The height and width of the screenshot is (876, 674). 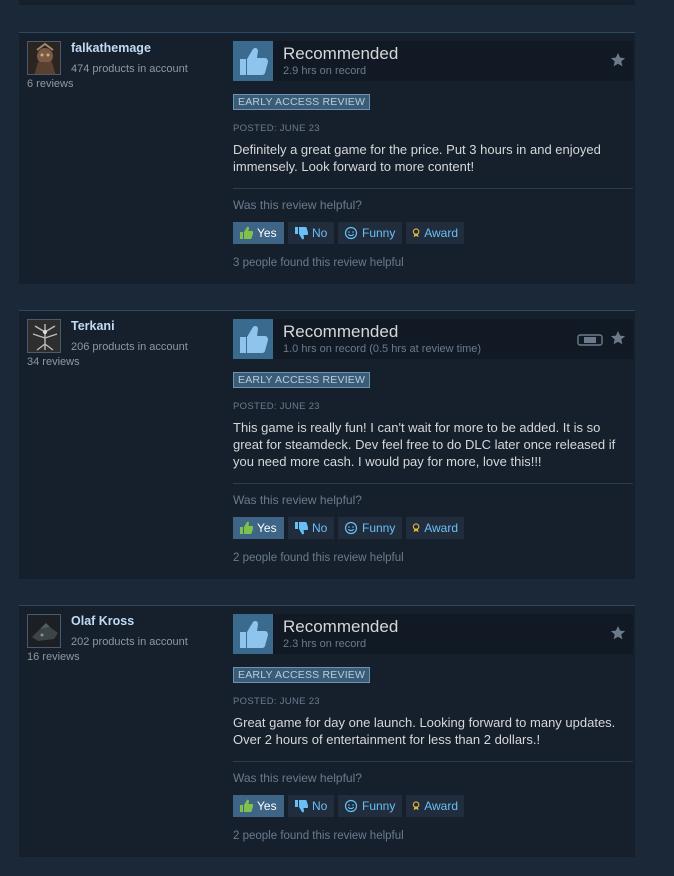 What do you see at coordinates (325, 71) in the screenshot?
I see `hours-on-record: 2.9 hrs on record` at bounding box center [325, 71].